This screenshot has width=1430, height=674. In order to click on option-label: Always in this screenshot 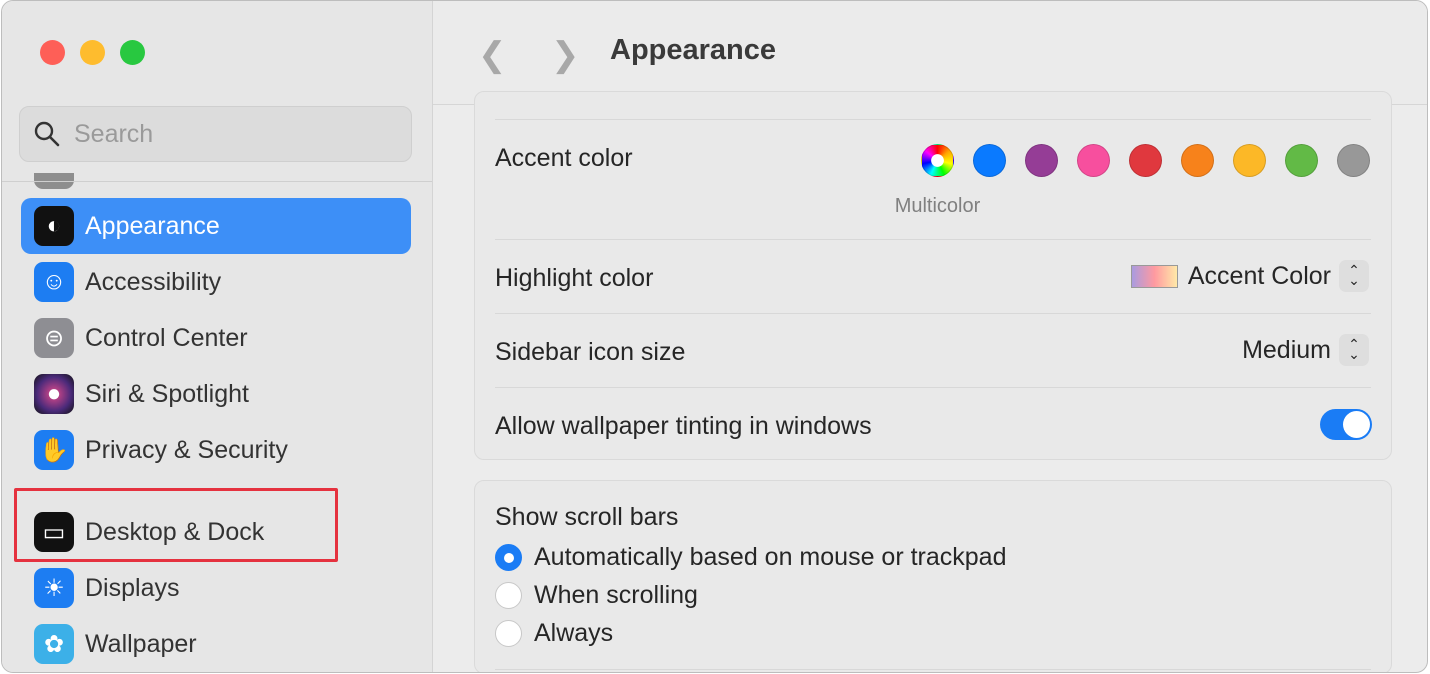, I will do `click(574, 633)`.